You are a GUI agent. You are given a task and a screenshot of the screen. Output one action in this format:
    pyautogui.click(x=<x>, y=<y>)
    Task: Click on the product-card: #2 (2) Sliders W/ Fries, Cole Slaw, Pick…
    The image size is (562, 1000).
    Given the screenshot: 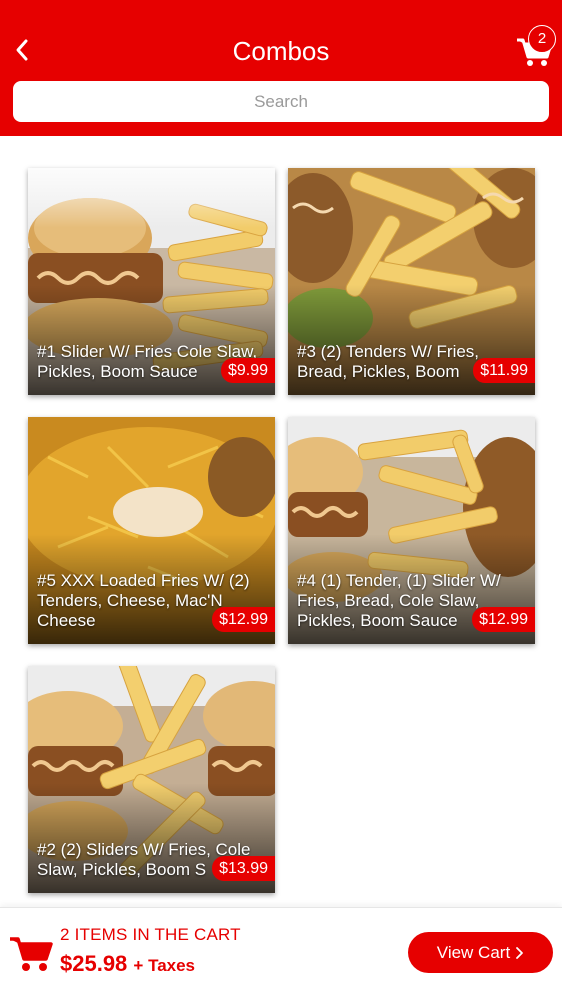 What is the action you would take?
    pyautogui.click(x=151, y=779)
    